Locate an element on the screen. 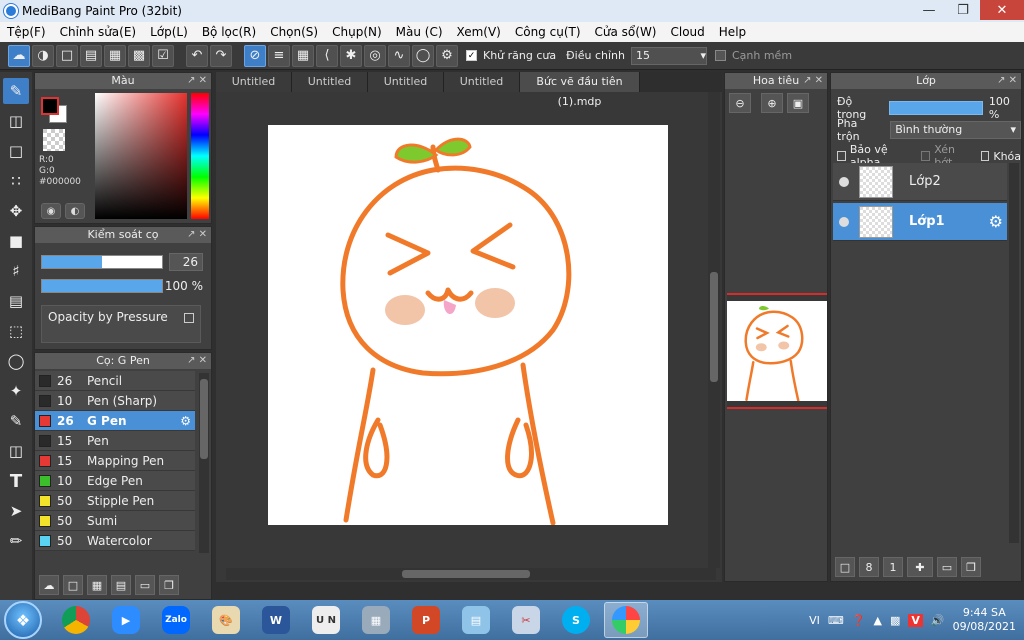 The image size is (1024, 640). menu-filter: Bộ lọc(R) is located at coordinates (229, 32).